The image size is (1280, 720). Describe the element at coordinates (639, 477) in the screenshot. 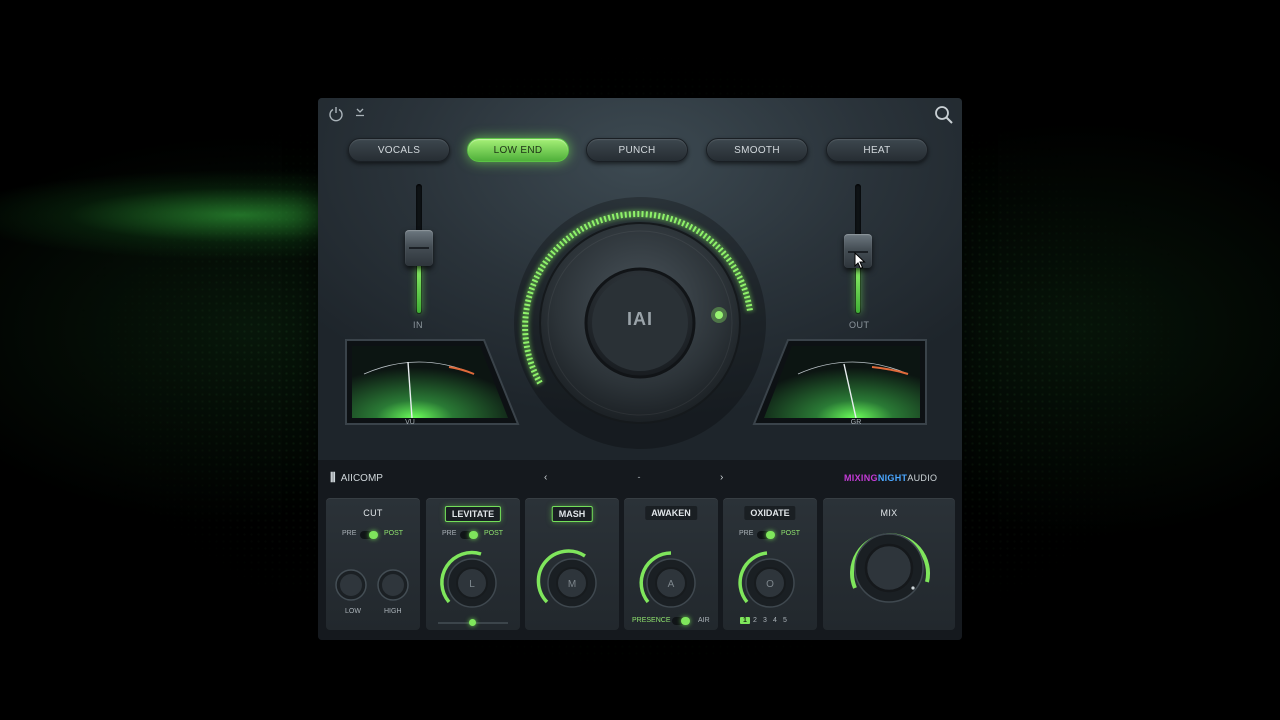

I see `preset-name: -` at that location.